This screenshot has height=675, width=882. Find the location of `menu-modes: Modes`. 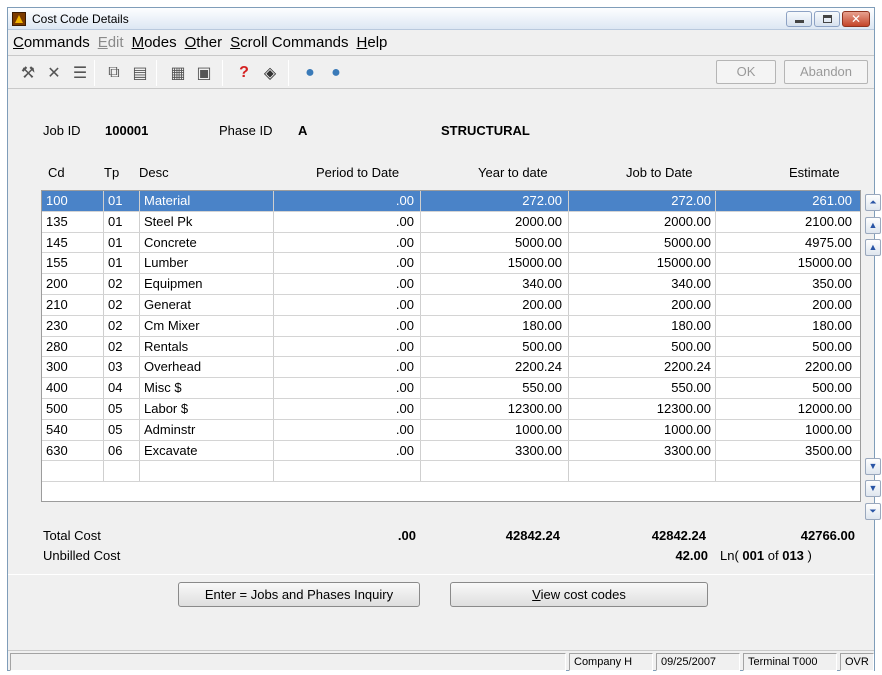

menu-modes: Modes is located at coordinates (154, 42).